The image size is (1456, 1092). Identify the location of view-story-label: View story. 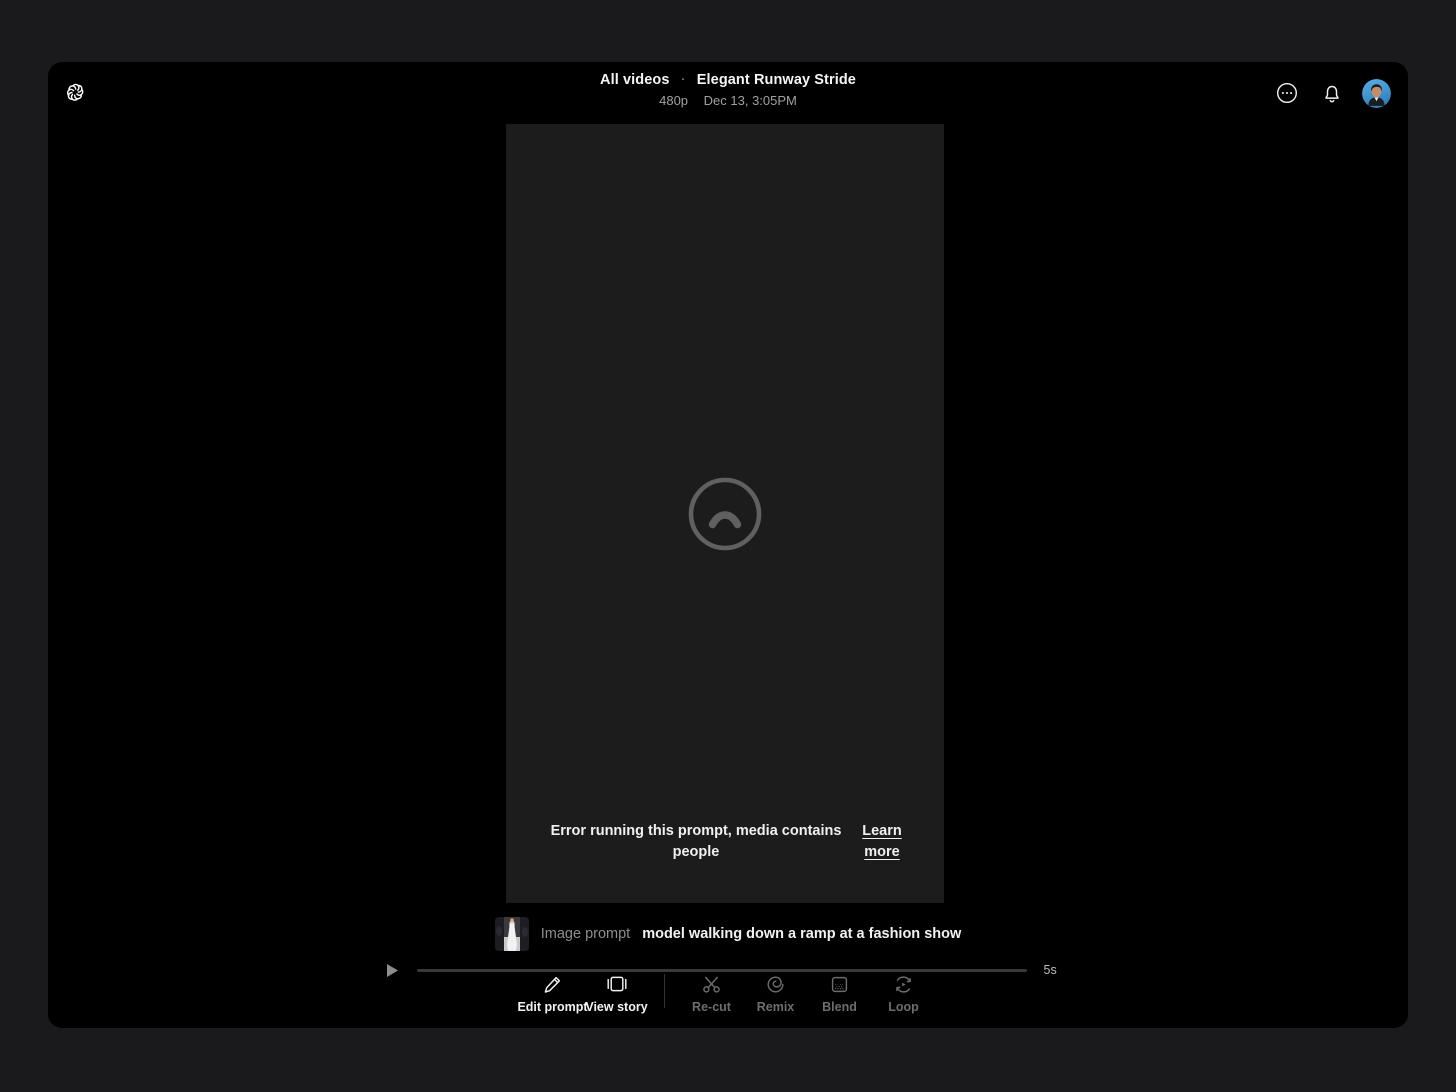
(616, 1007).